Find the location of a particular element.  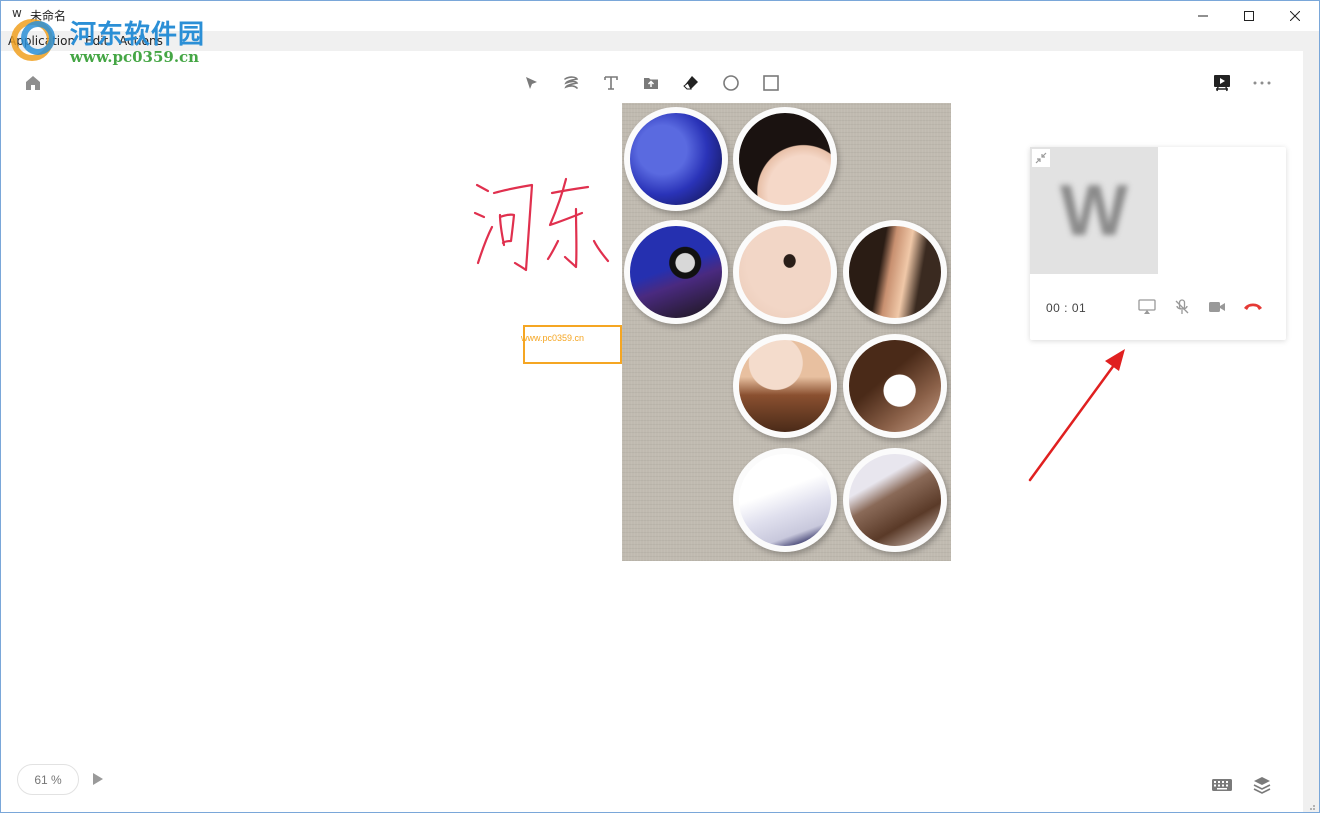

minimize-button is located at coordinates (1203, 15).